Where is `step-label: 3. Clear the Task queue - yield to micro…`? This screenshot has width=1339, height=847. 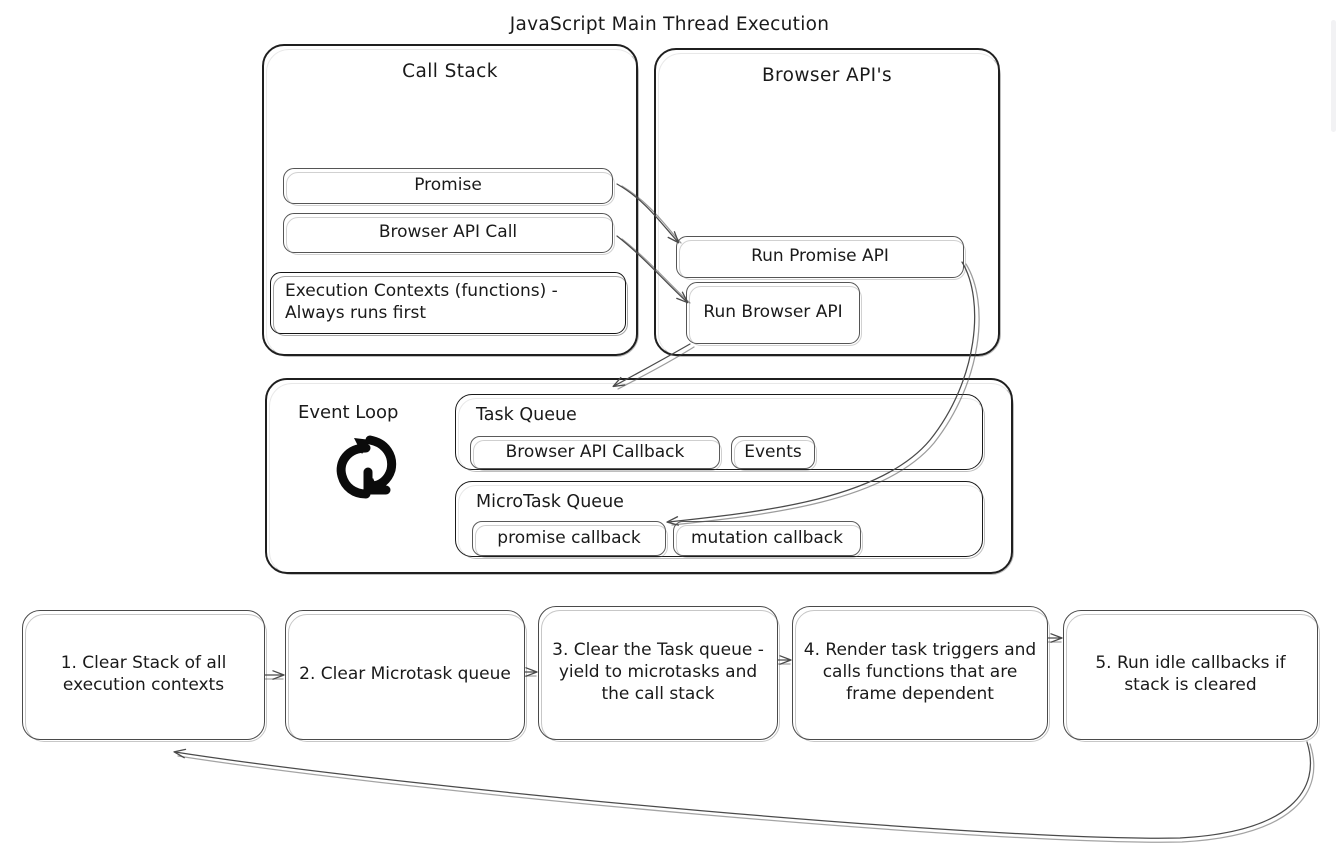 step-label: 3. Clear the Task queue - yield to micro… is located at coordinates (658, 672).